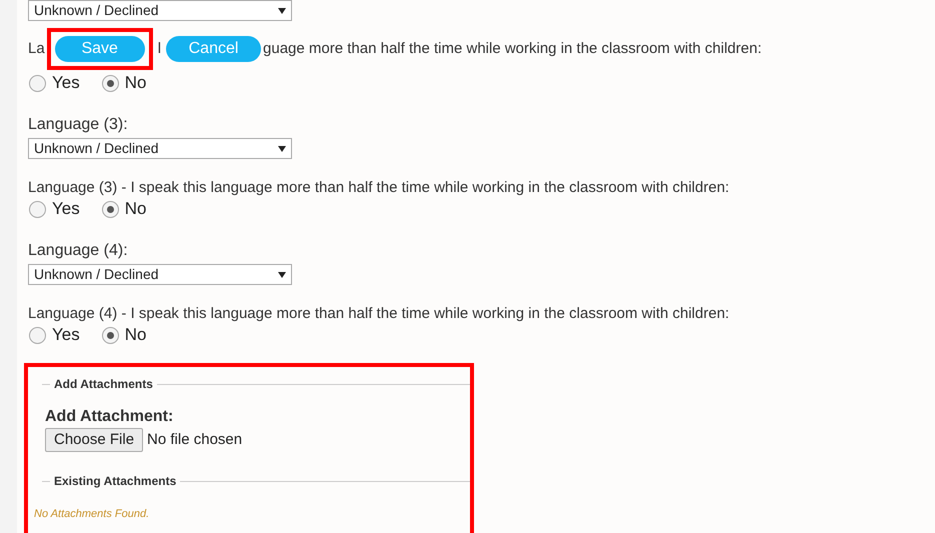 The width and height of the screenshot is (935, 533). What do you see at coordinates (160, 48) in the screenshot?
I see `question-text: l` at bounding box center [160, 48].